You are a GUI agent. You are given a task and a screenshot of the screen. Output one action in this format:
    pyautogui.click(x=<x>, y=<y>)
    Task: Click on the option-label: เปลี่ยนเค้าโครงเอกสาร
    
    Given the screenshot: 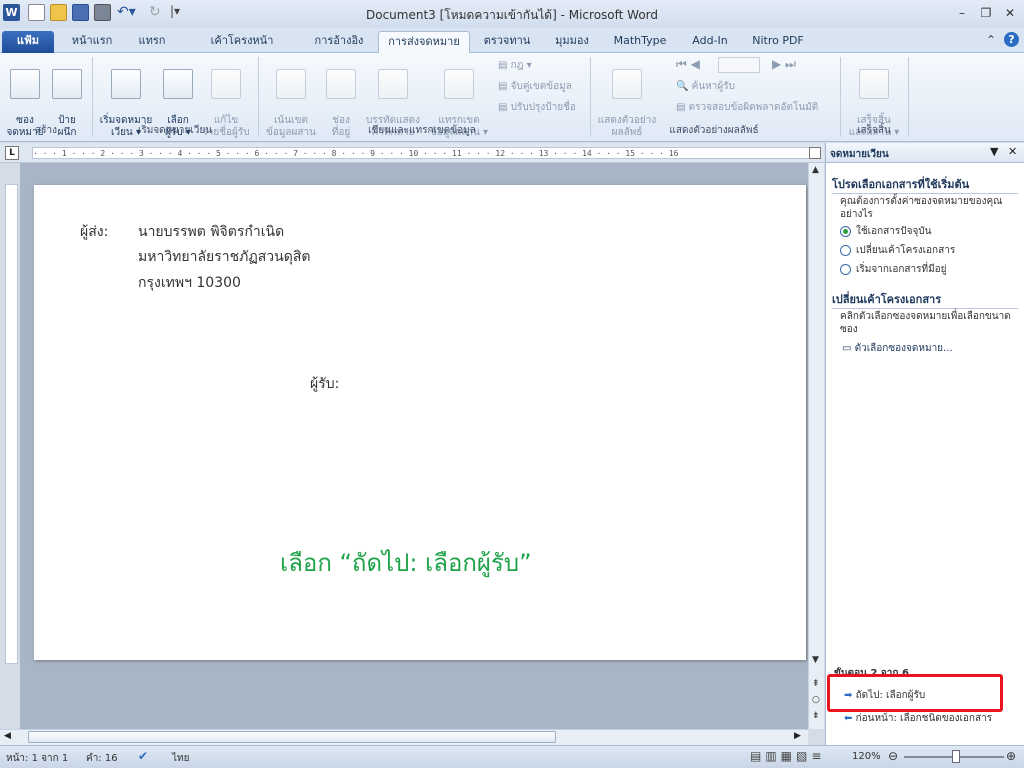 What is the action you would take?
    pyautogui.click(x=906, y=250)
    